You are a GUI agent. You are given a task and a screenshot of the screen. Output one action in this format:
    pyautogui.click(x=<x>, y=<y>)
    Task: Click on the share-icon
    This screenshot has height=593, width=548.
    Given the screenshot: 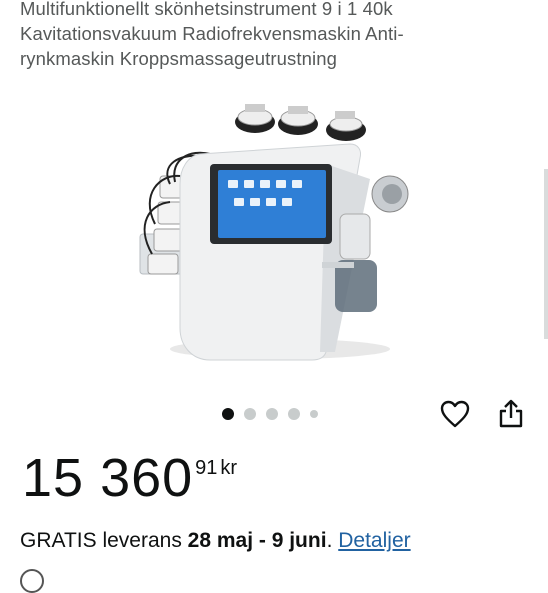 What is the action you would take?
    pyautogui.click(x=511, y=413)
    